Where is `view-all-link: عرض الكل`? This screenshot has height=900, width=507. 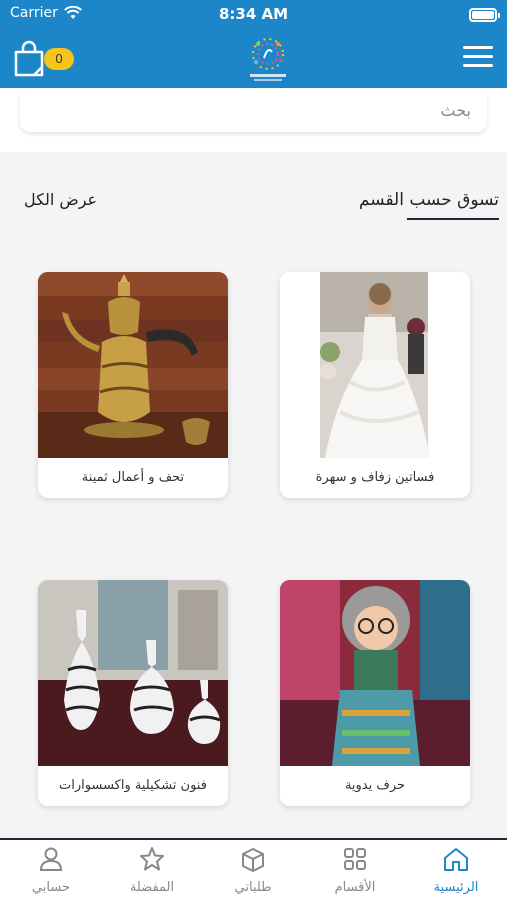 view-all-link: عرض الكل is located at coordinates (60, 199).